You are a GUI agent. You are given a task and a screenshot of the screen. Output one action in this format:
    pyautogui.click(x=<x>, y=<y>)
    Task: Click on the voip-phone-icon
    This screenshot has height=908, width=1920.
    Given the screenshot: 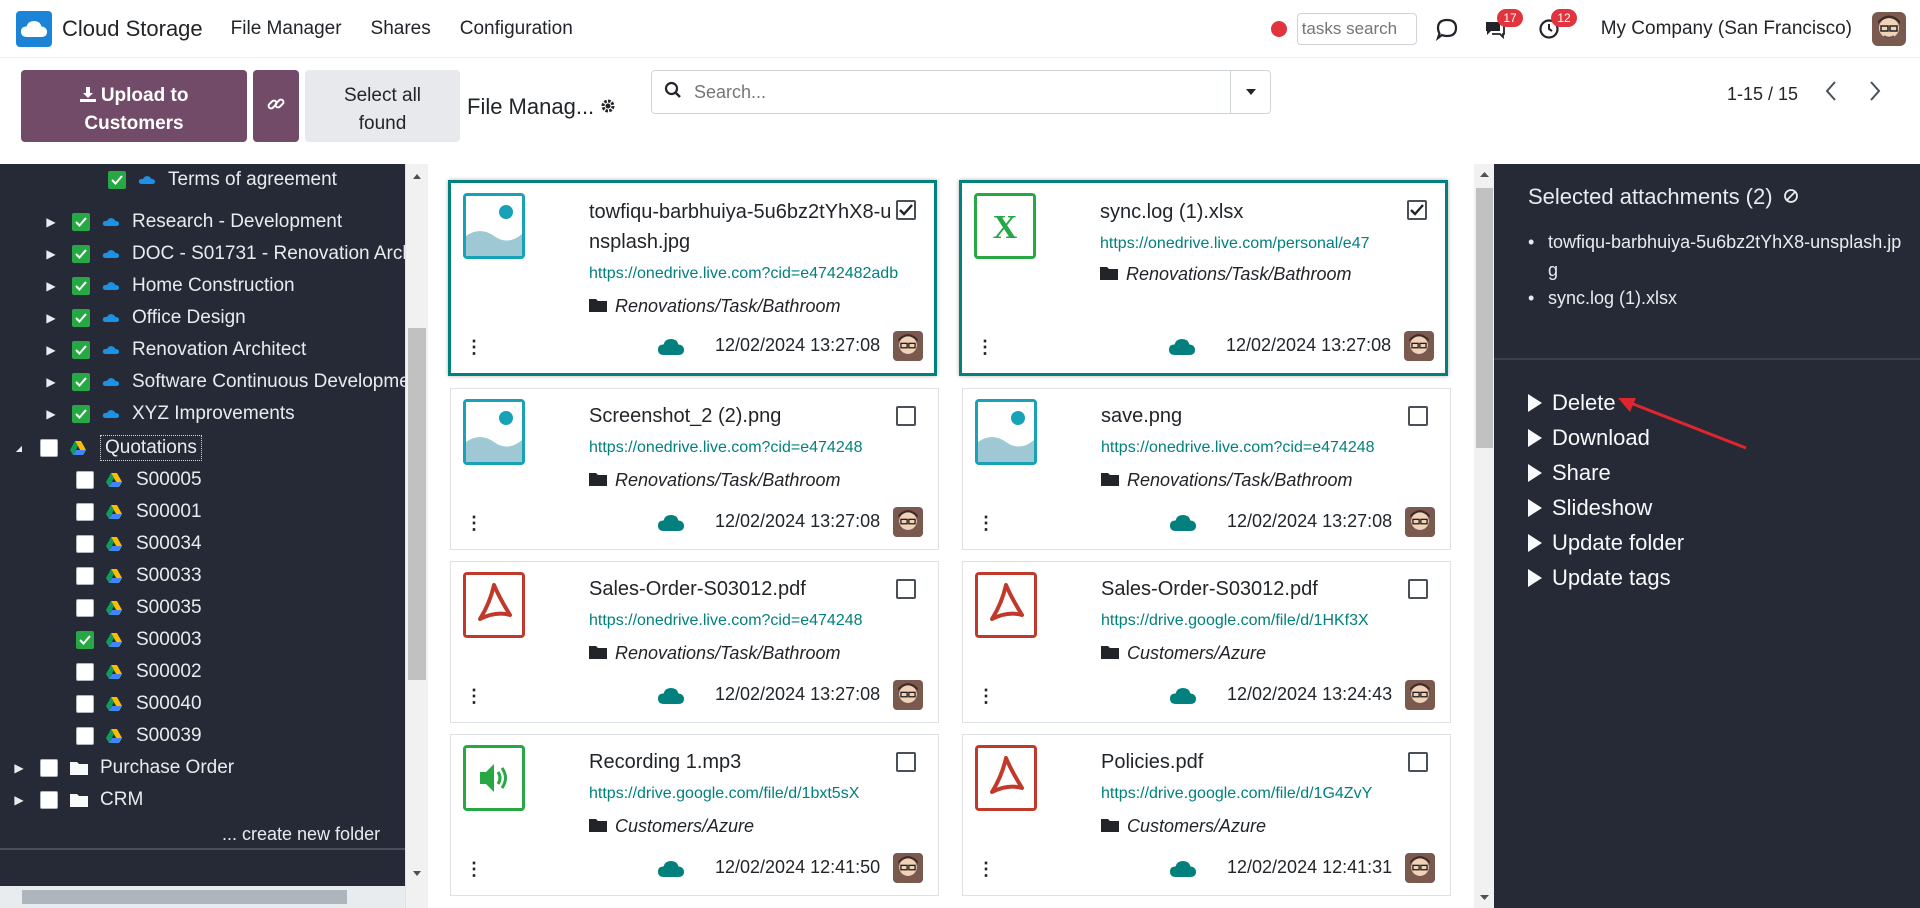 What is the action you would take?
    pyautogui.click(x=1447, y=29)
    